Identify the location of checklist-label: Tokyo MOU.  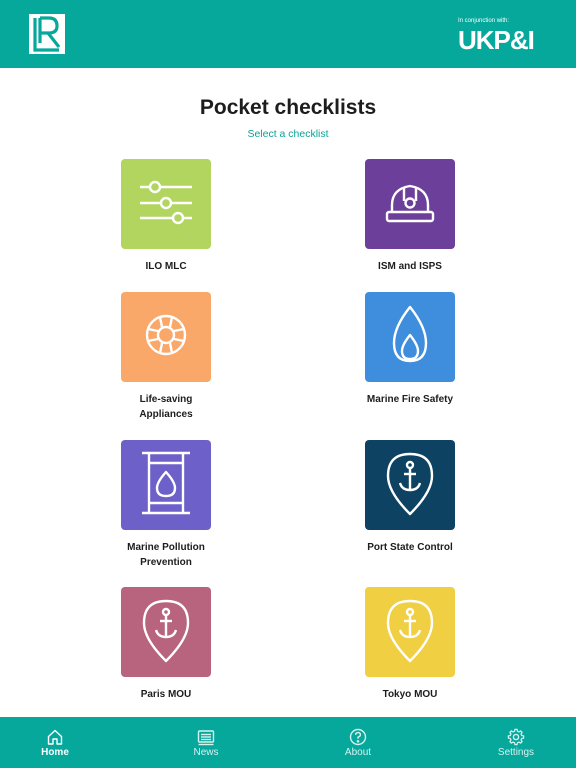
(410, 694).